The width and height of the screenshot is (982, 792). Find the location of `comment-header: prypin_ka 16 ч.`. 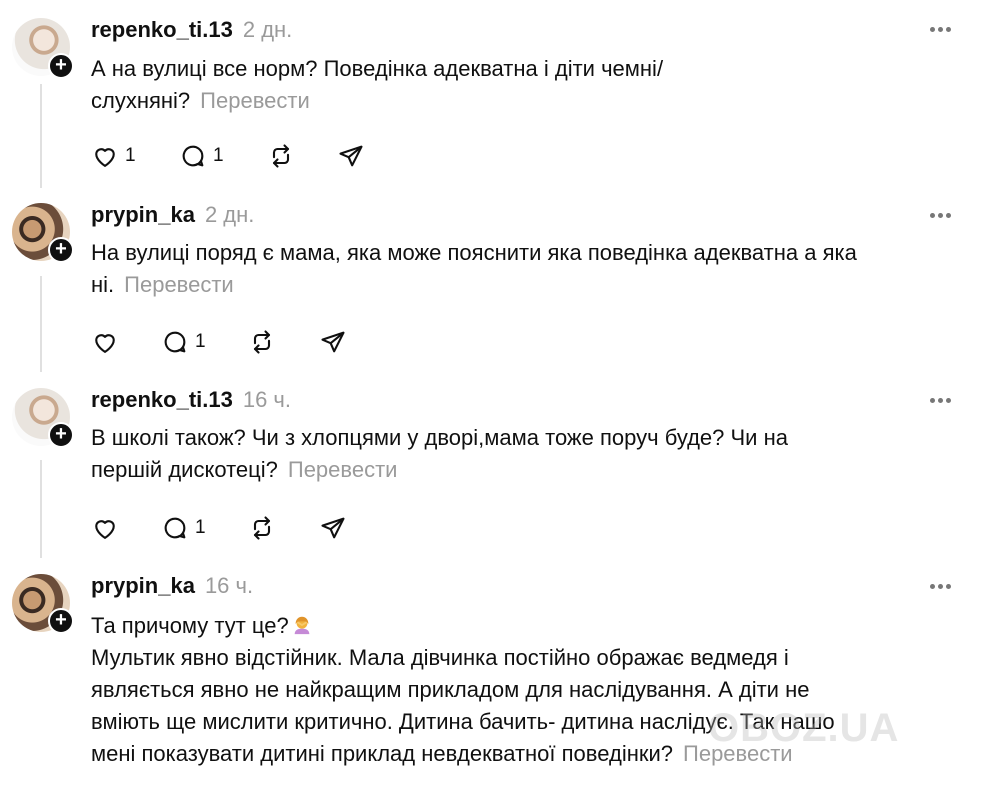

comment-header: prypin_ka 16 ч. is located at coordinates (172, 586).